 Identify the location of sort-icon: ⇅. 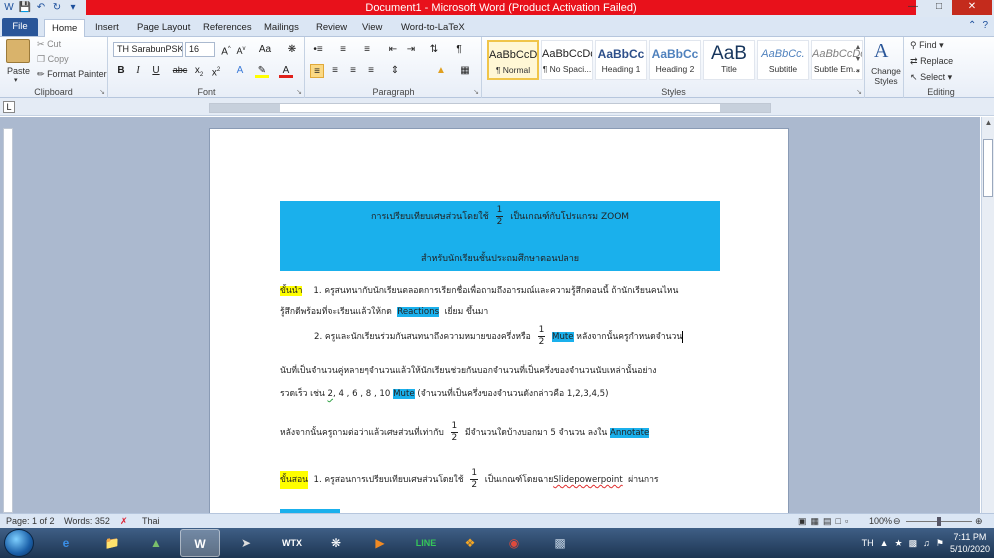
(434, 50).